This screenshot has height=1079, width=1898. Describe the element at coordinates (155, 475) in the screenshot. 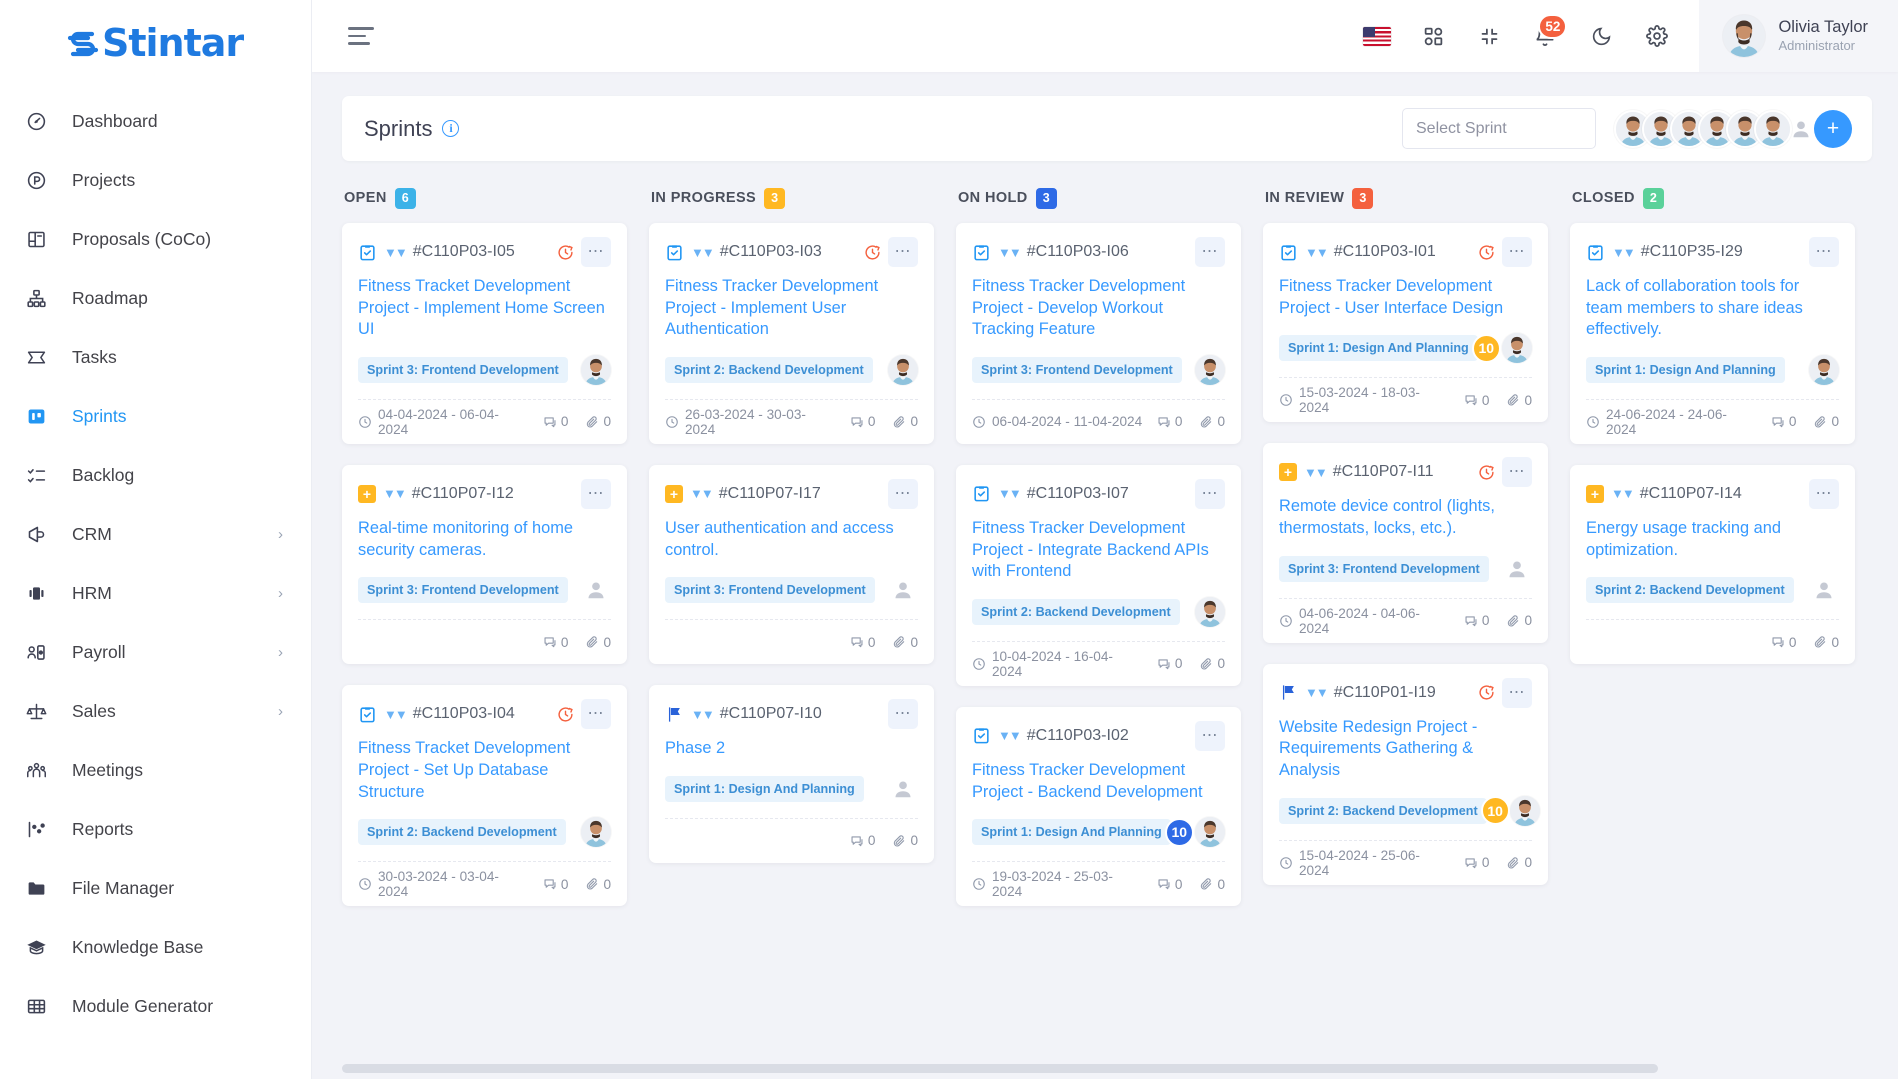

I see `sidebar-item-backlog: Backlog` at that location.